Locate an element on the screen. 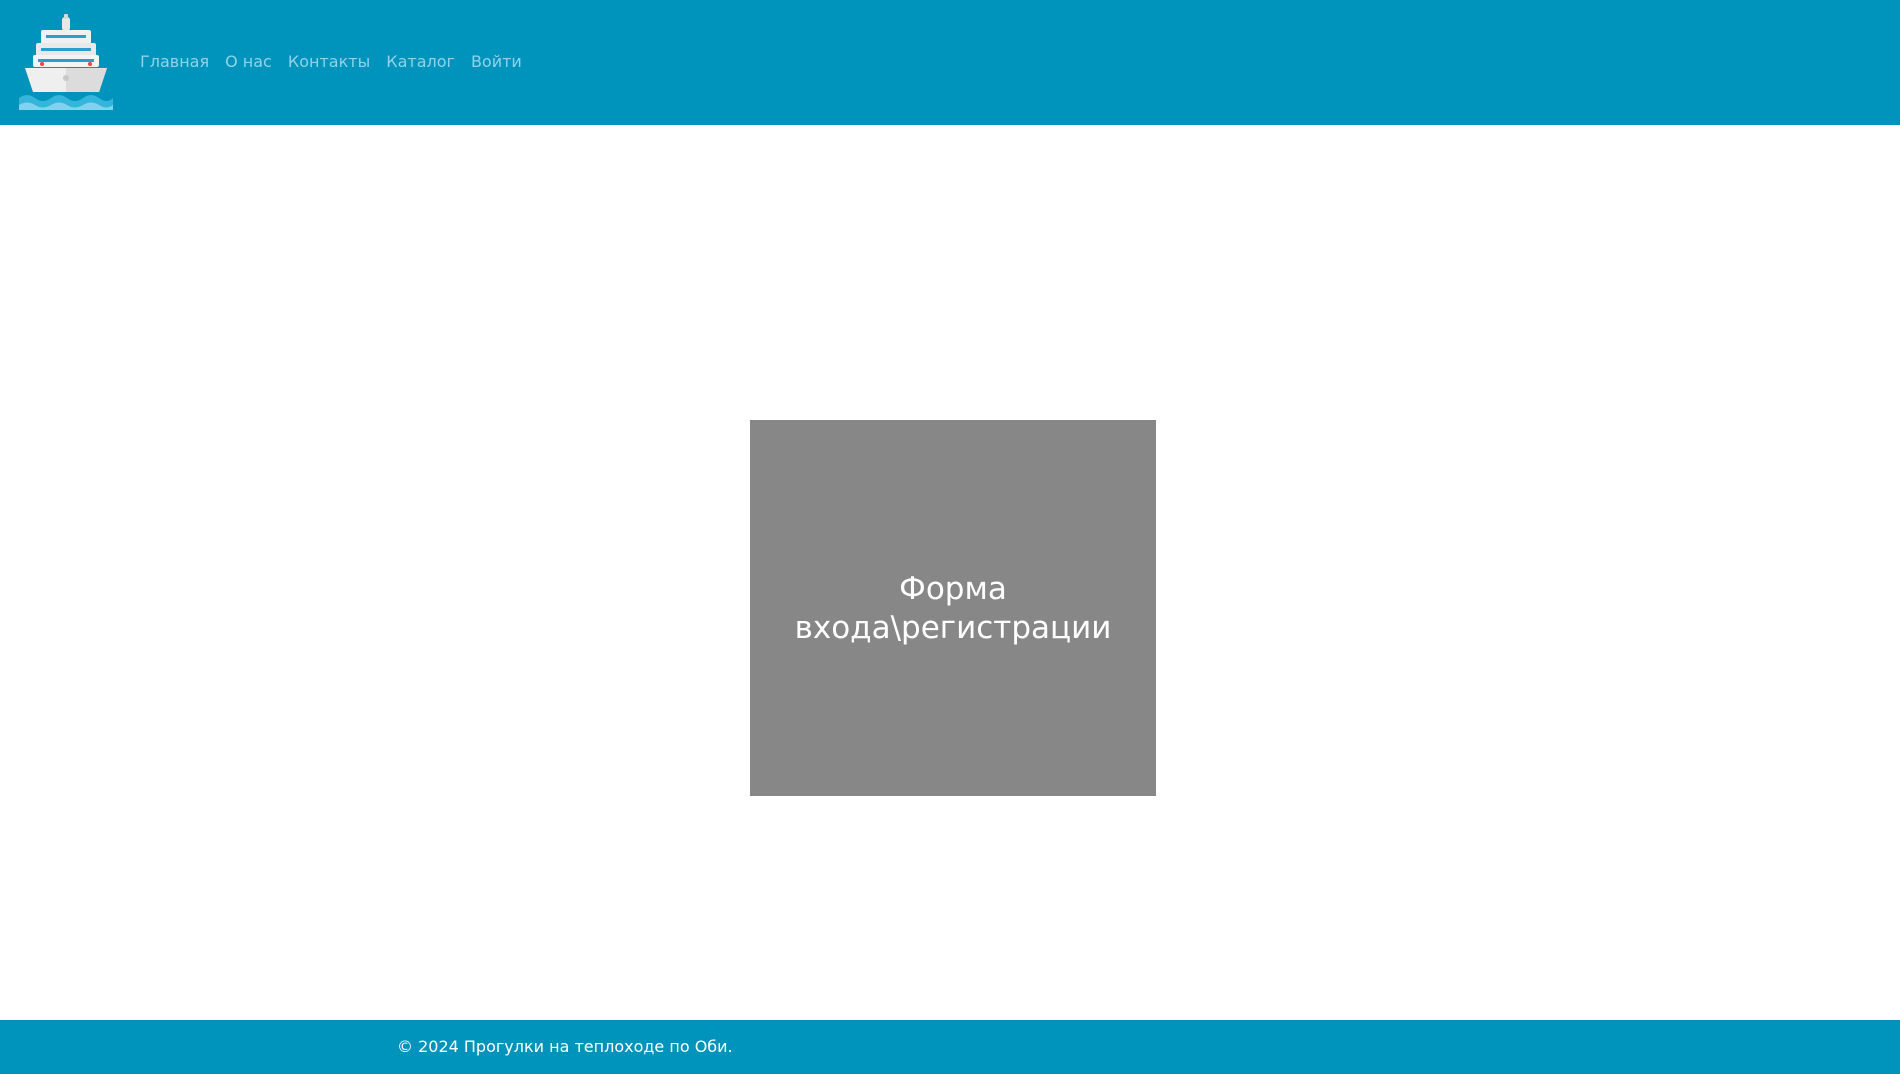  placeholder-line-1: Форма is located at coordinates (953, 589).